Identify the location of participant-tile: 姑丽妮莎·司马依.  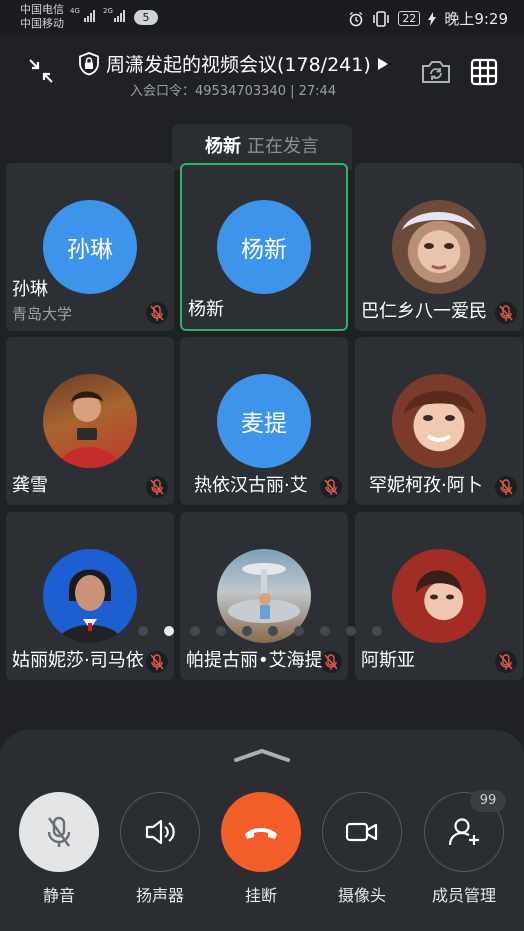
(90, 596).